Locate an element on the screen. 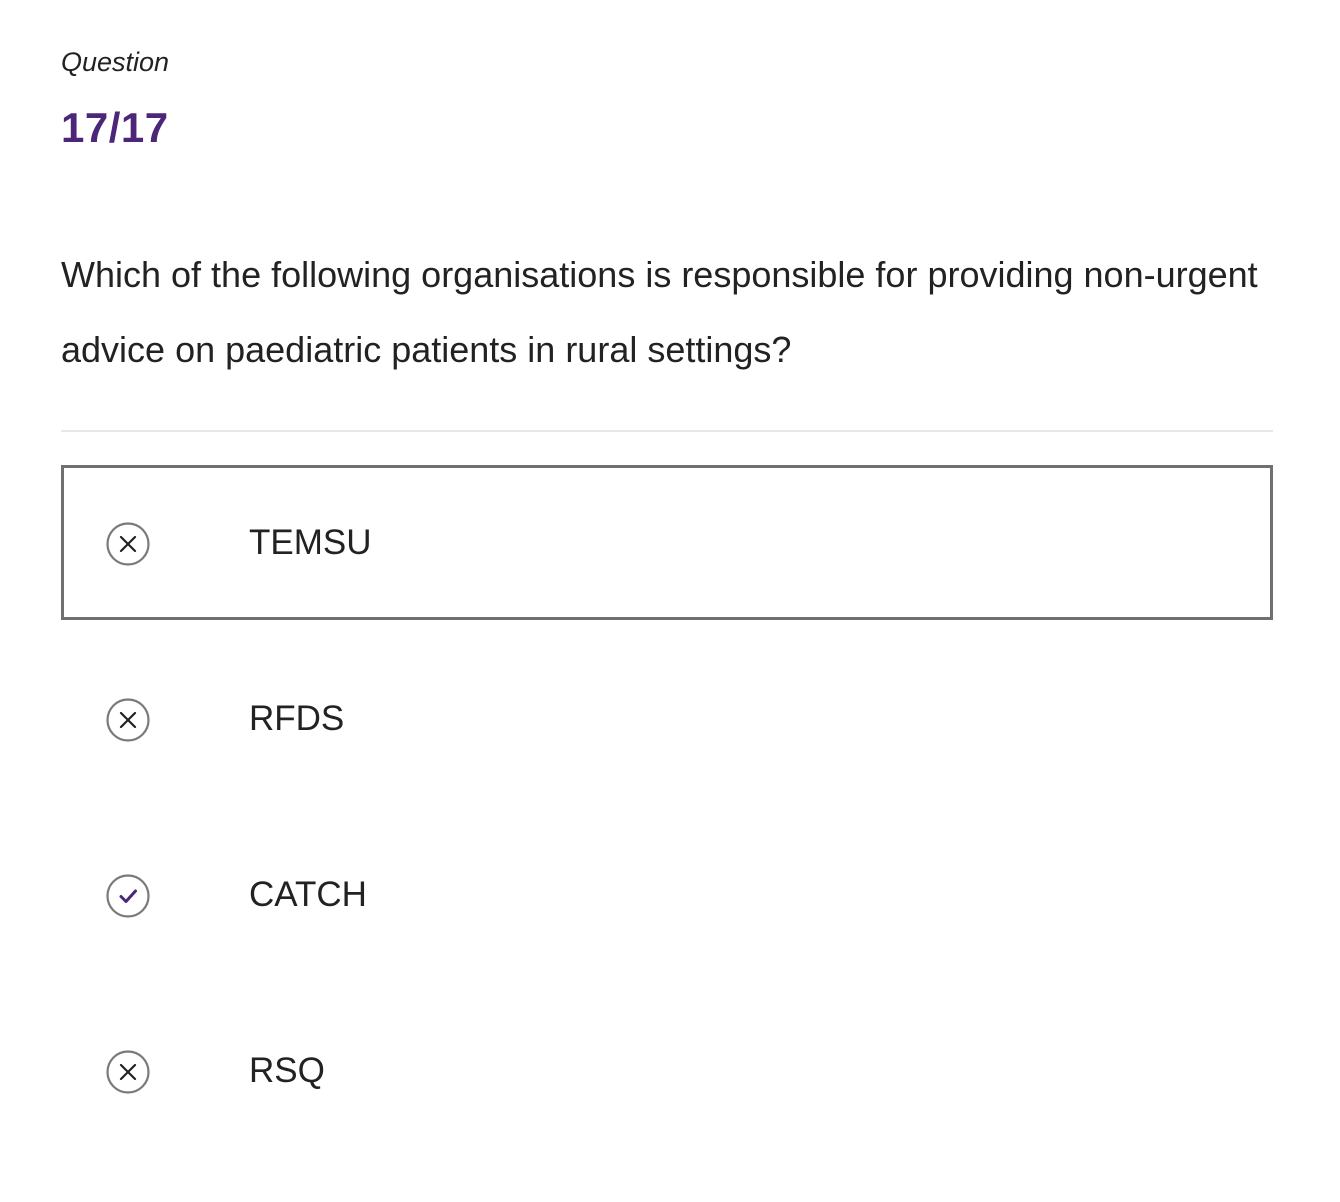 The width and height of the screenshot is (1340, 1202). question-label: Question is located at coordinates (115, 62).